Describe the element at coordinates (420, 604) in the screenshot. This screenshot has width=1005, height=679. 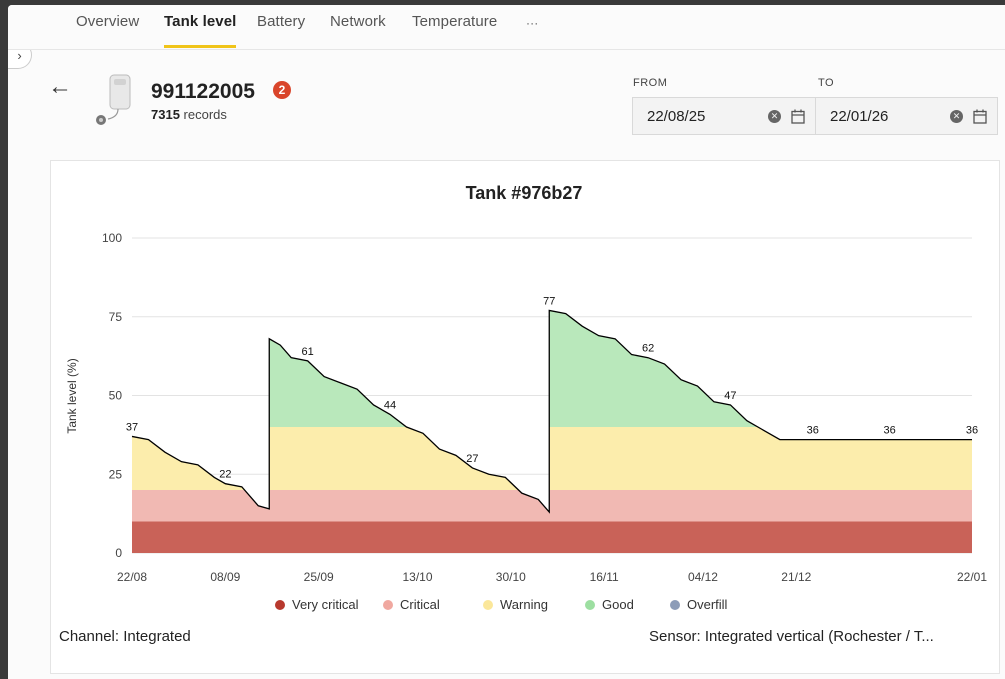
I see `legend-label: Critical` at that location.